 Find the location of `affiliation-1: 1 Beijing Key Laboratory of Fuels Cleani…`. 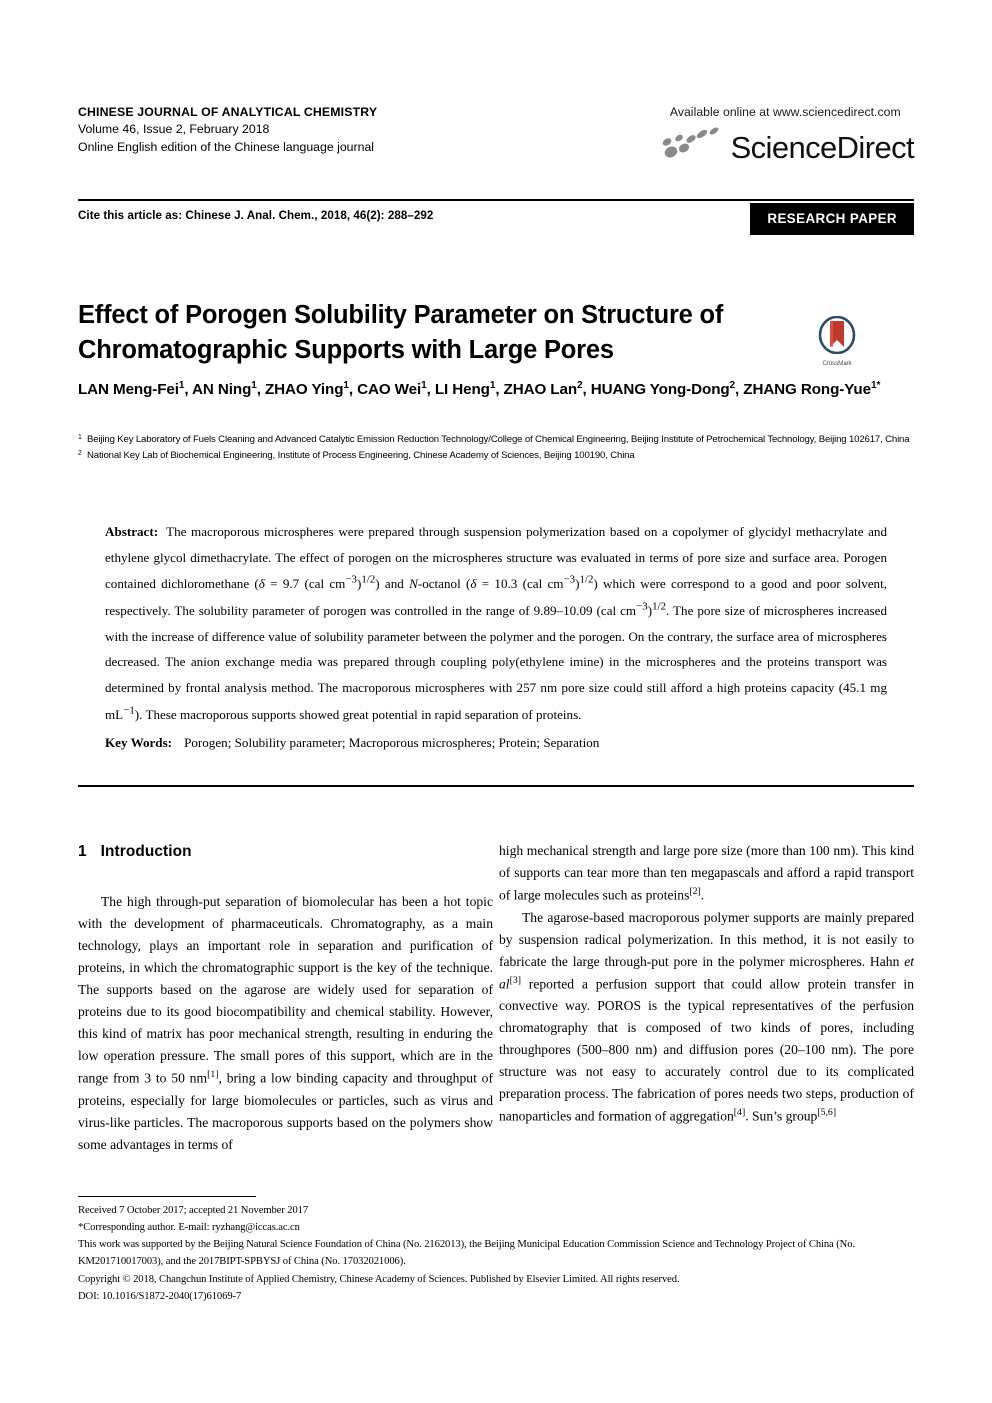

affiliation-1: 1 Beijing Key Laboratory of Fuels Cleani… is located at coordinates (500, 440).